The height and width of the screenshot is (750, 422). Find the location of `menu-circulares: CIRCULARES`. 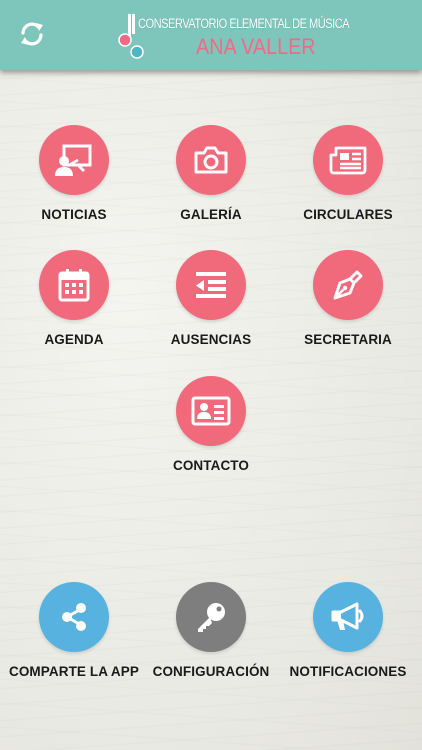

menu-circulares: CIRCULARES is located at coordinates (348, 184).